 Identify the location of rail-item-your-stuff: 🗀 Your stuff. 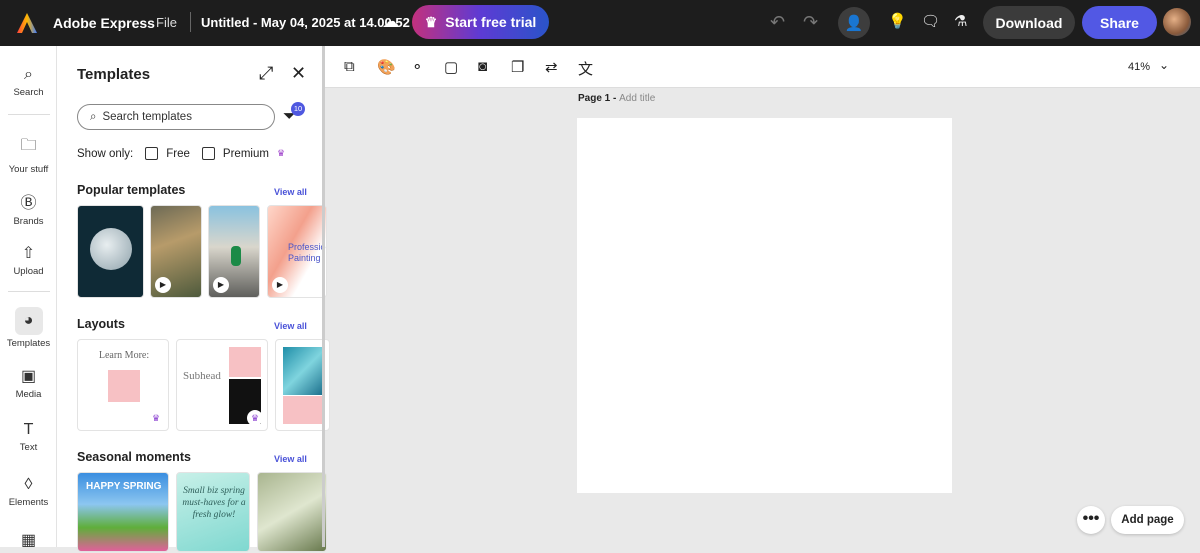
(28, 154).